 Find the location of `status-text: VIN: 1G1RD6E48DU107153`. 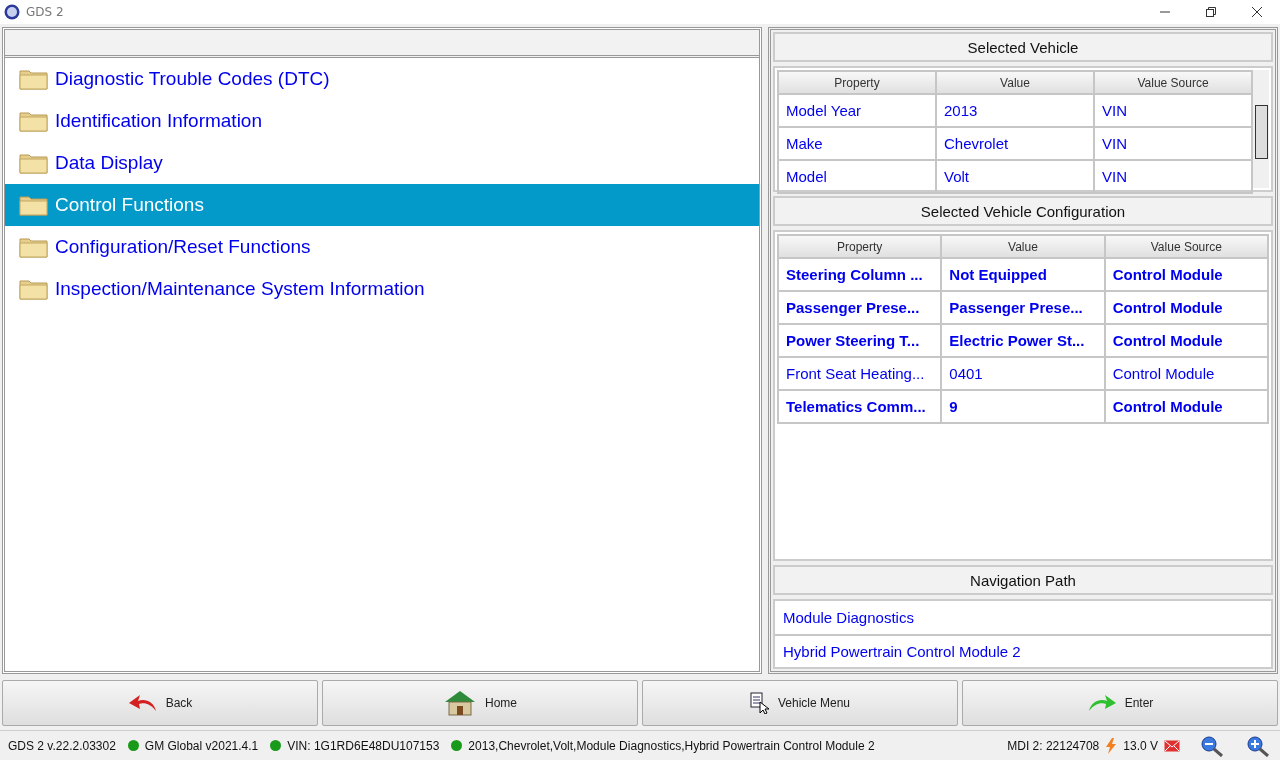

status-text: VIN: 1G1RD6E48DU107153 is located at coordinates (363, 745).